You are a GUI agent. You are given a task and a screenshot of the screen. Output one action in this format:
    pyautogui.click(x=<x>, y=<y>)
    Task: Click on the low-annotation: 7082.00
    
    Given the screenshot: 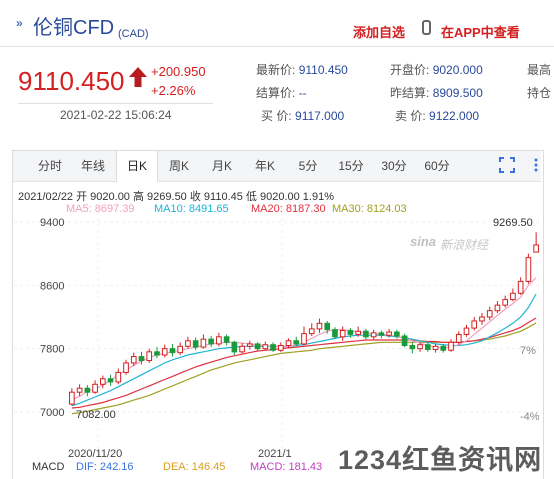 What is the action you would take?
    pyautogui.click(x=96, y=415)
    